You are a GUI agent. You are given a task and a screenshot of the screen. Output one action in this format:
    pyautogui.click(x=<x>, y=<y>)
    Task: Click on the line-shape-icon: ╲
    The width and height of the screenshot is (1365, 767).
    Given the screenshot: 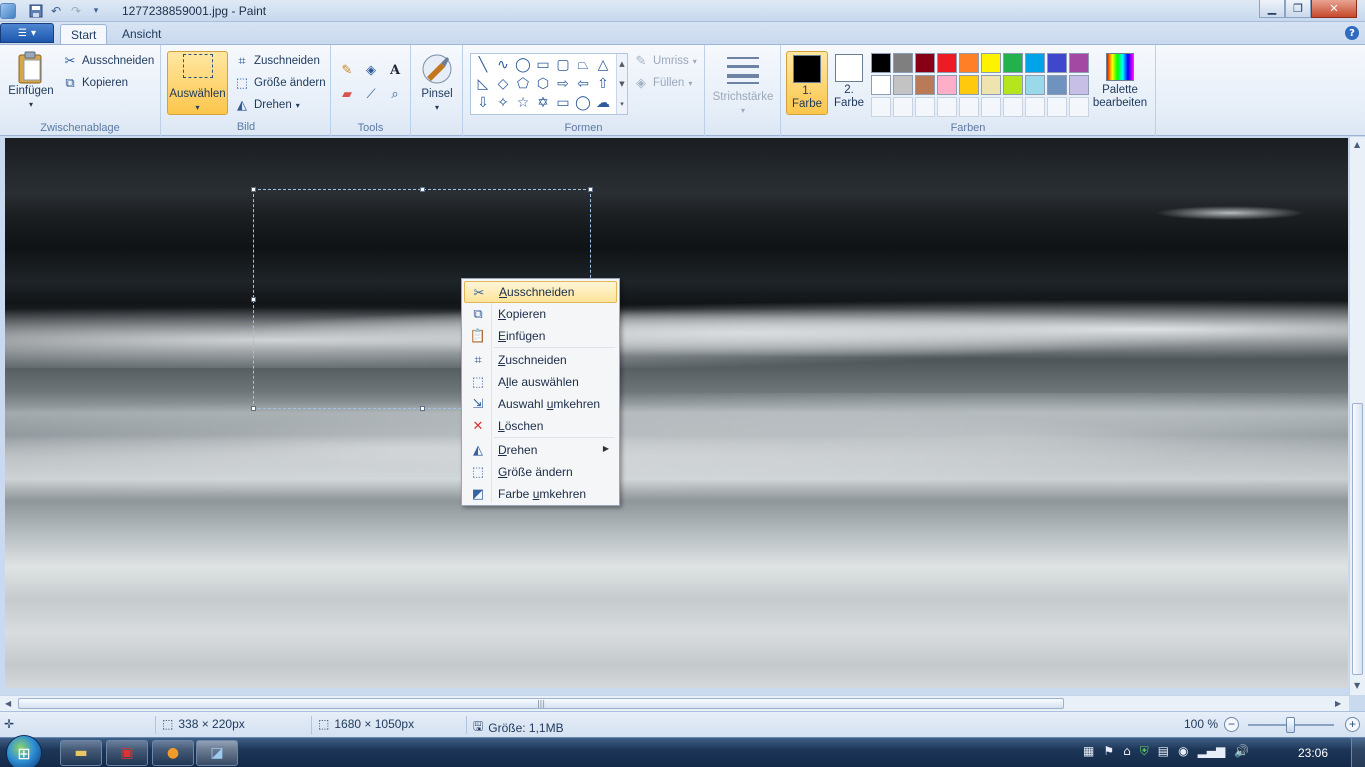 What is the action you would take?
    pyautogui.click(x=483, y=64)
    